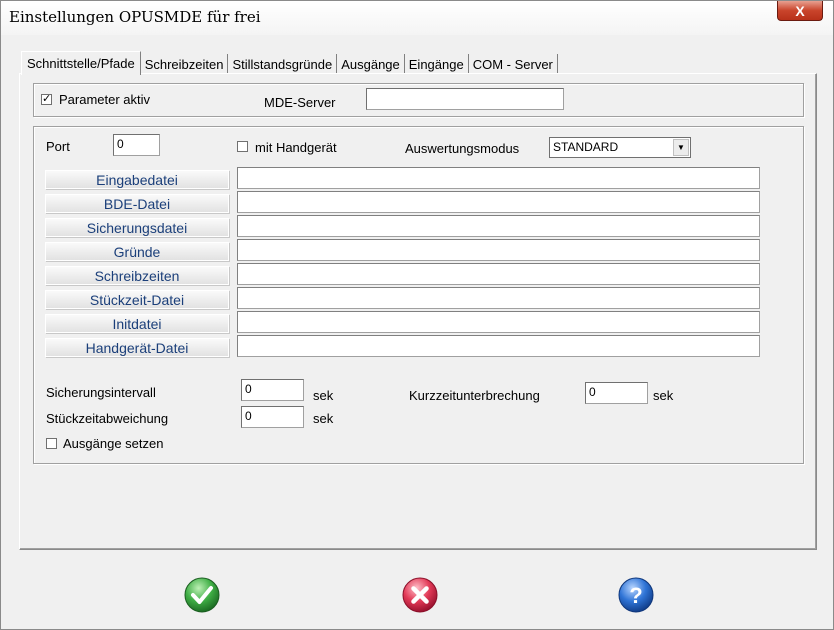 This screenshot has height=630, width=834. I want to click on handgeraet-datei-field, so click(498, 346).